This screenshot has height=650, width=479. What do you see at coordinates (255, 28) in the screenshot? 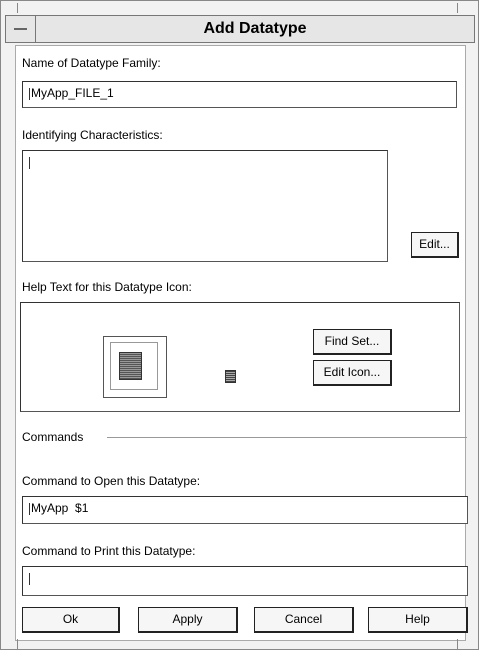
I see `window-title: Add Datatype` at bounding box center [255, 28].